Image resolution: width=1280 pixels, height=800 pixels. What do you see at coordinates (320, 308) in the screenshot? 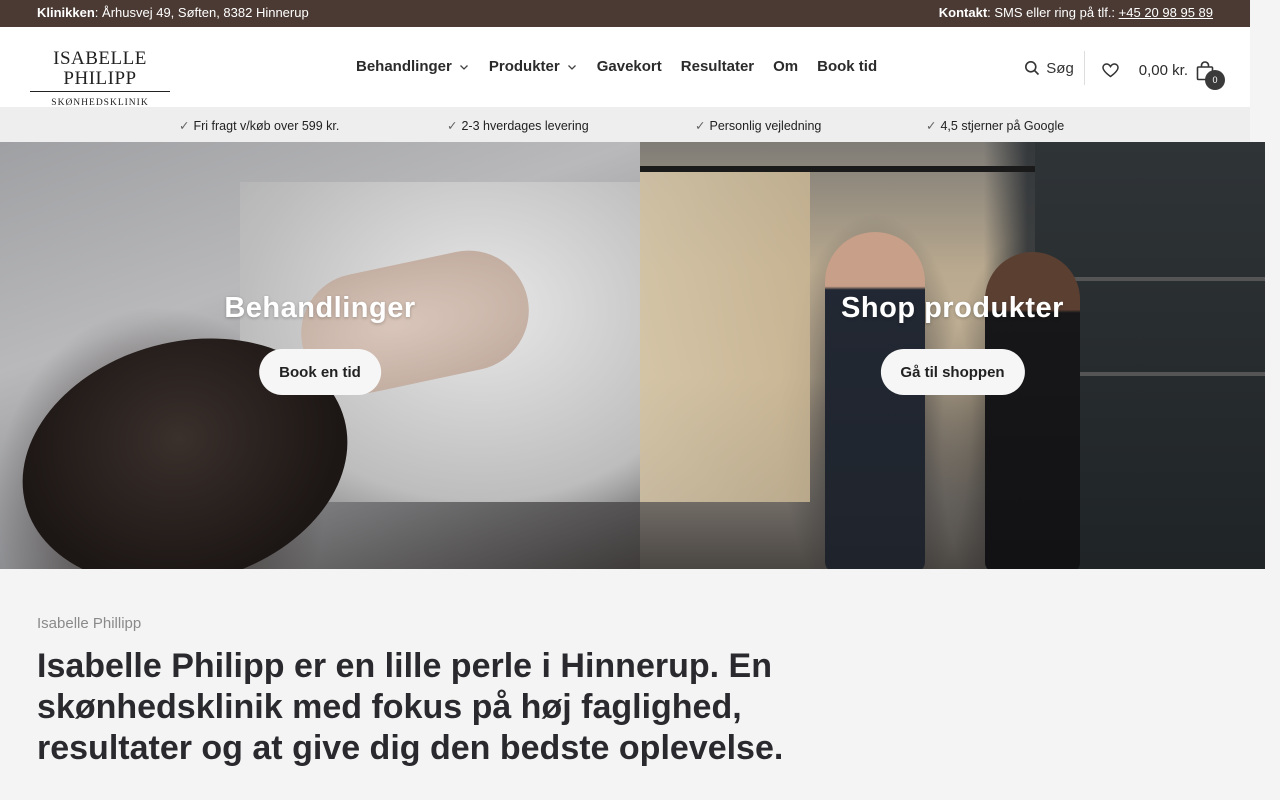
I see `hero-treatments-title: Behandlinger` at bounding box center [320, 308].